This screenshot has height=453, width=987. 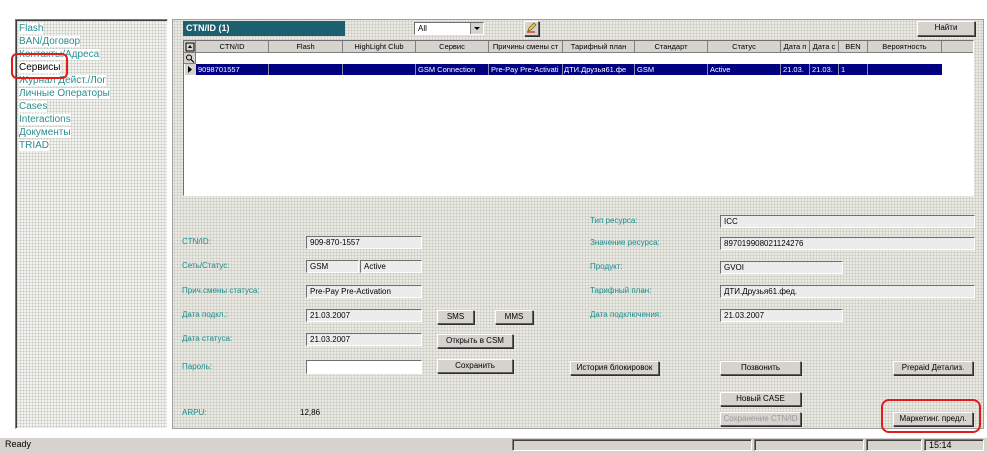 I want to click on filter-select: All, so click(x=449, y=28).